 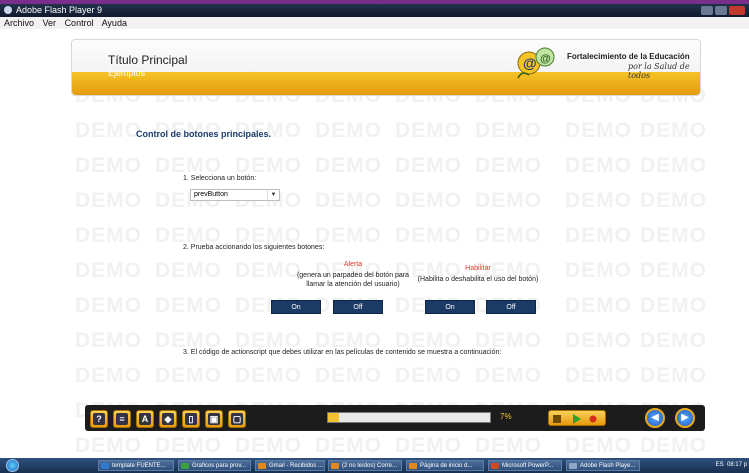 I want to click on close-button, so click(x=737, y=10).